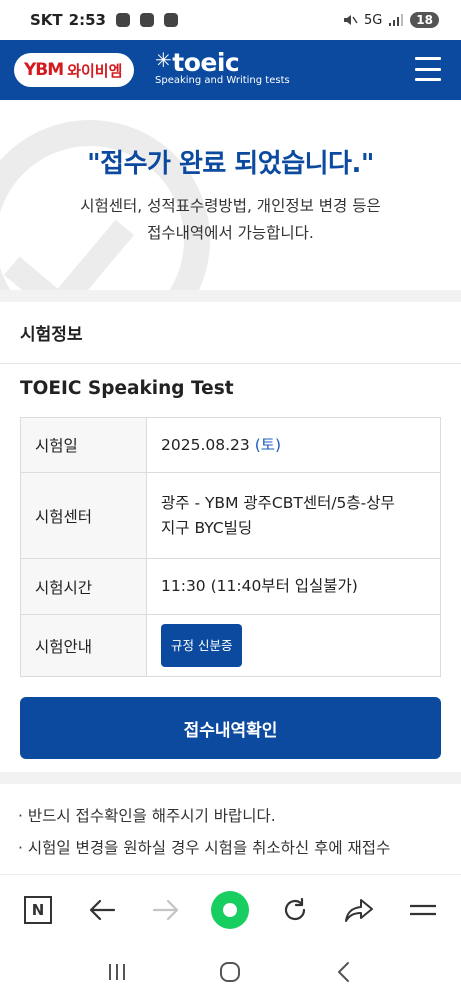 The width and height of the screenshot is (461, 1000). Describe the element at coordinates (293, 645) in the screenshot. I see `exam-guide-value: 규정 신분증` at that location.